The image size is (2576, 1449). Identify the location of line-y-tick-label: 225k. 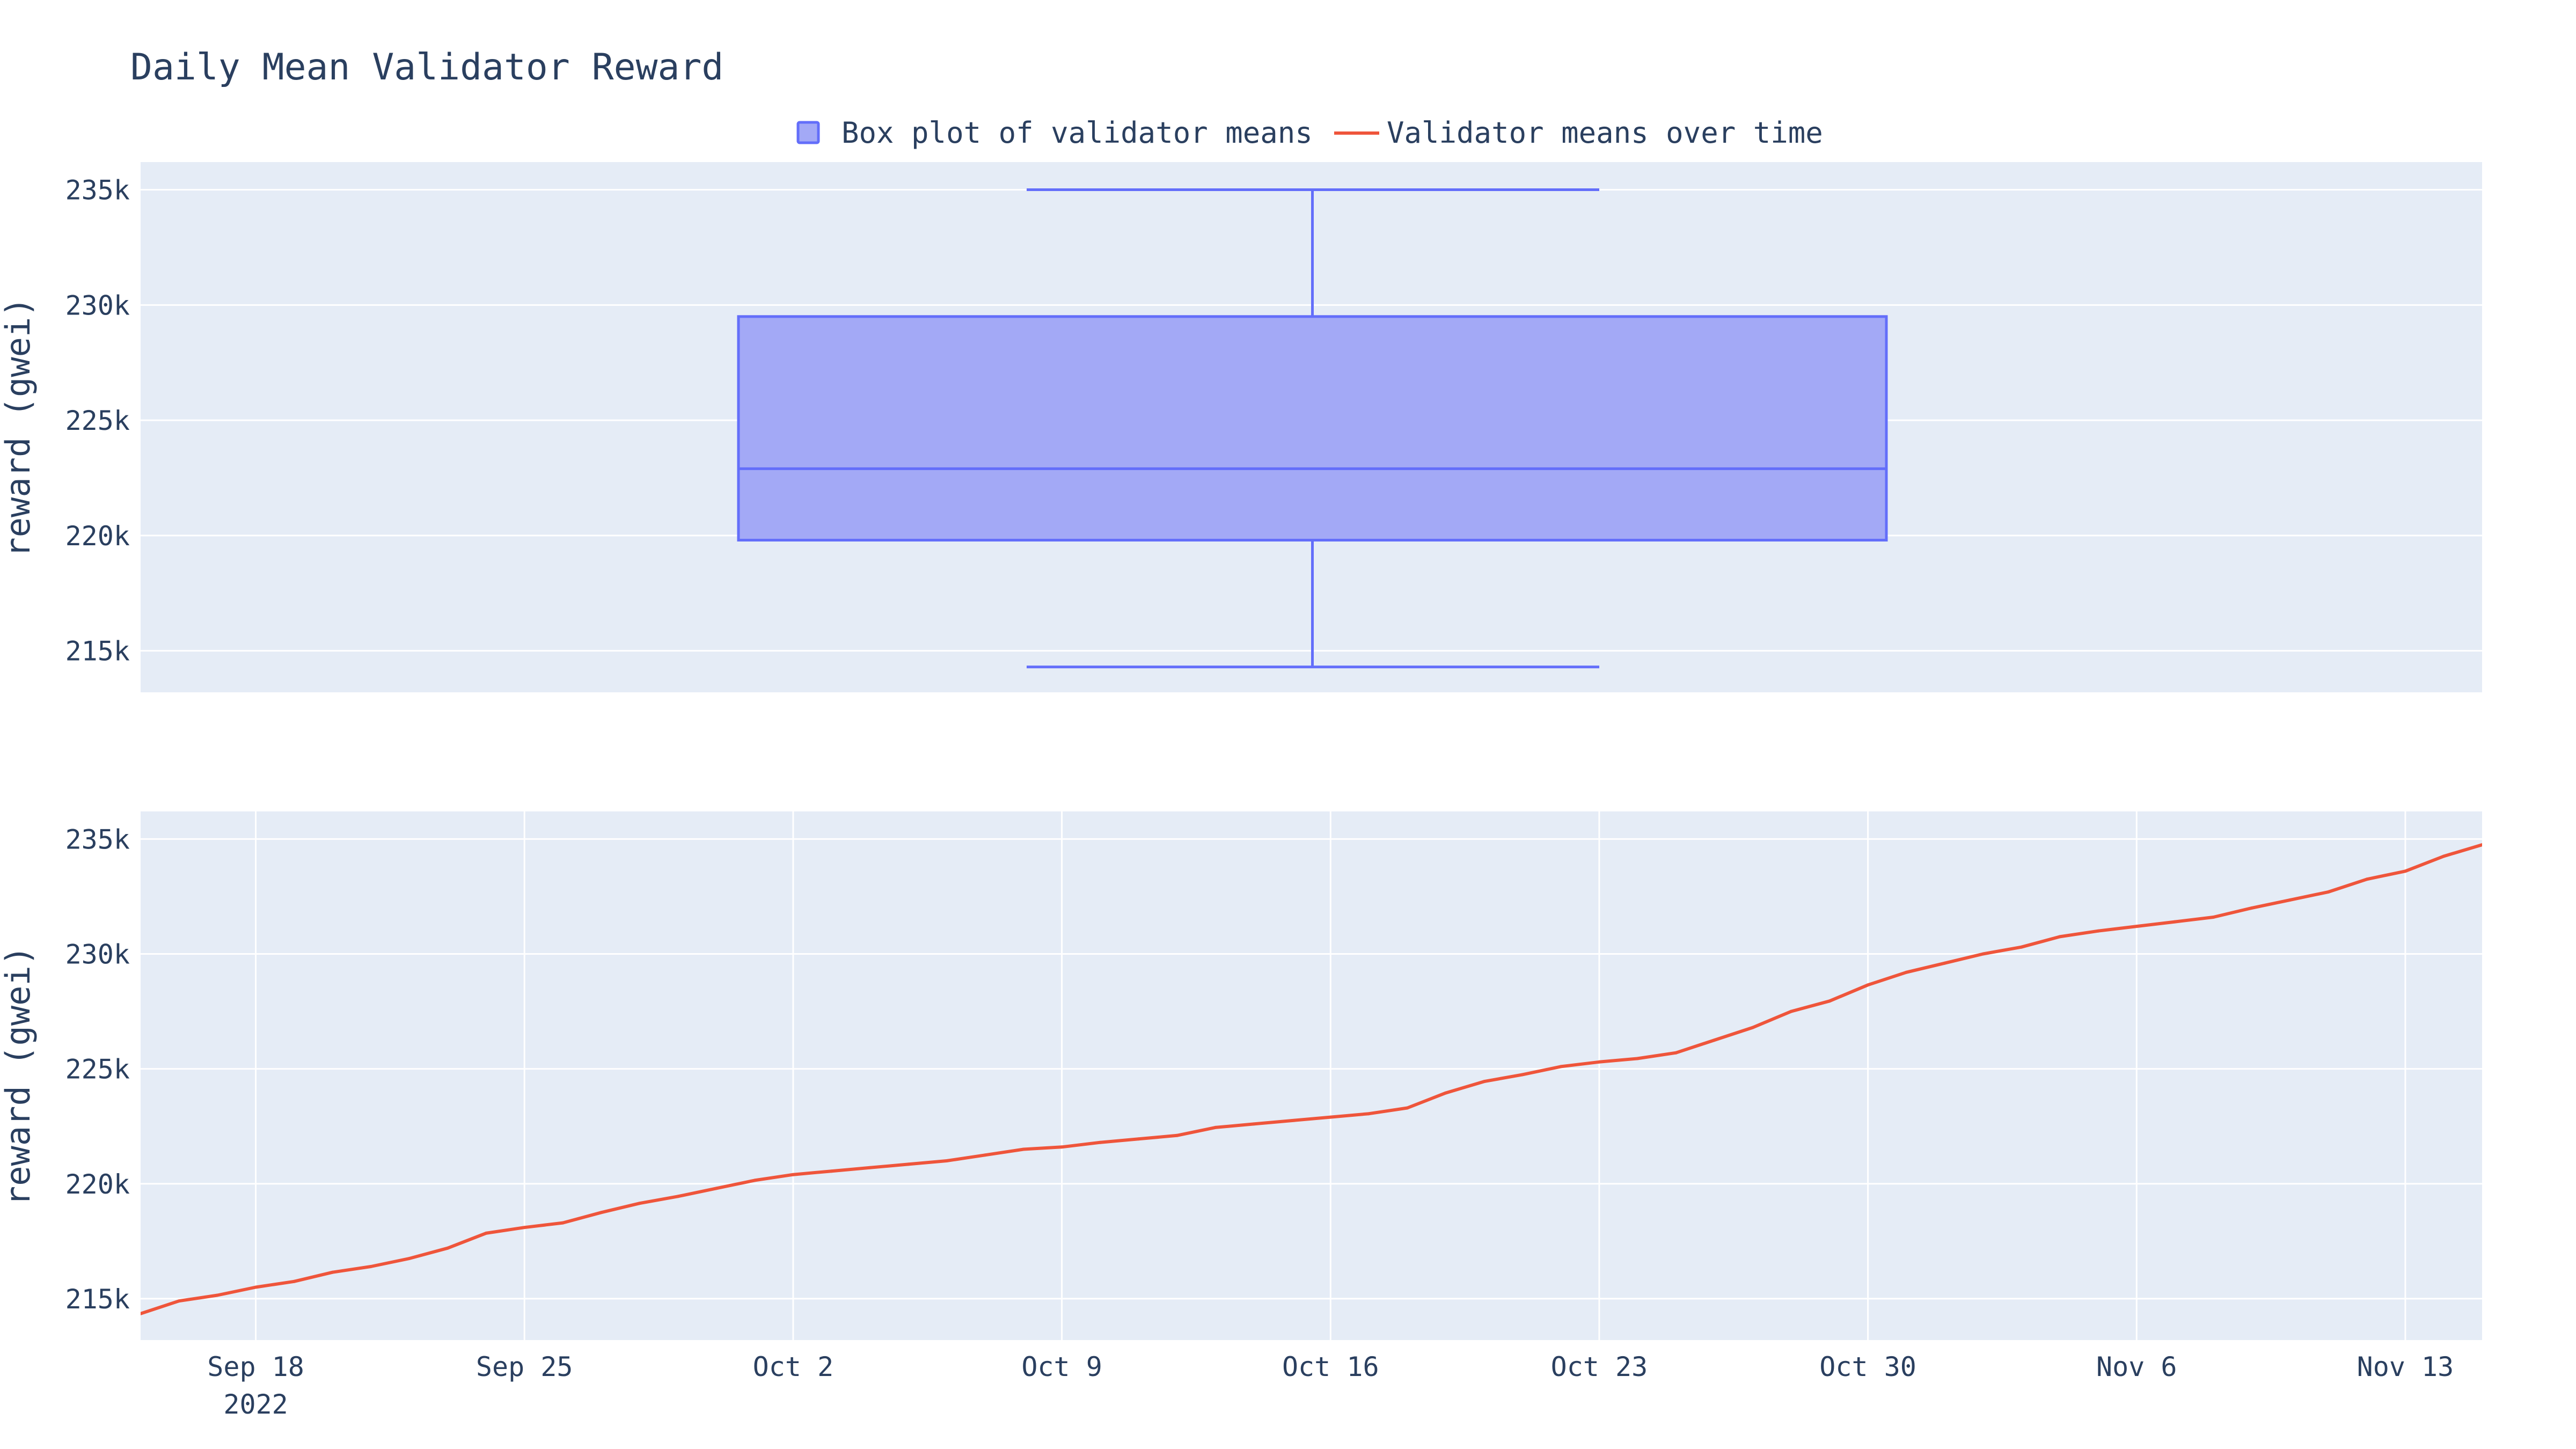
(97, 1069).